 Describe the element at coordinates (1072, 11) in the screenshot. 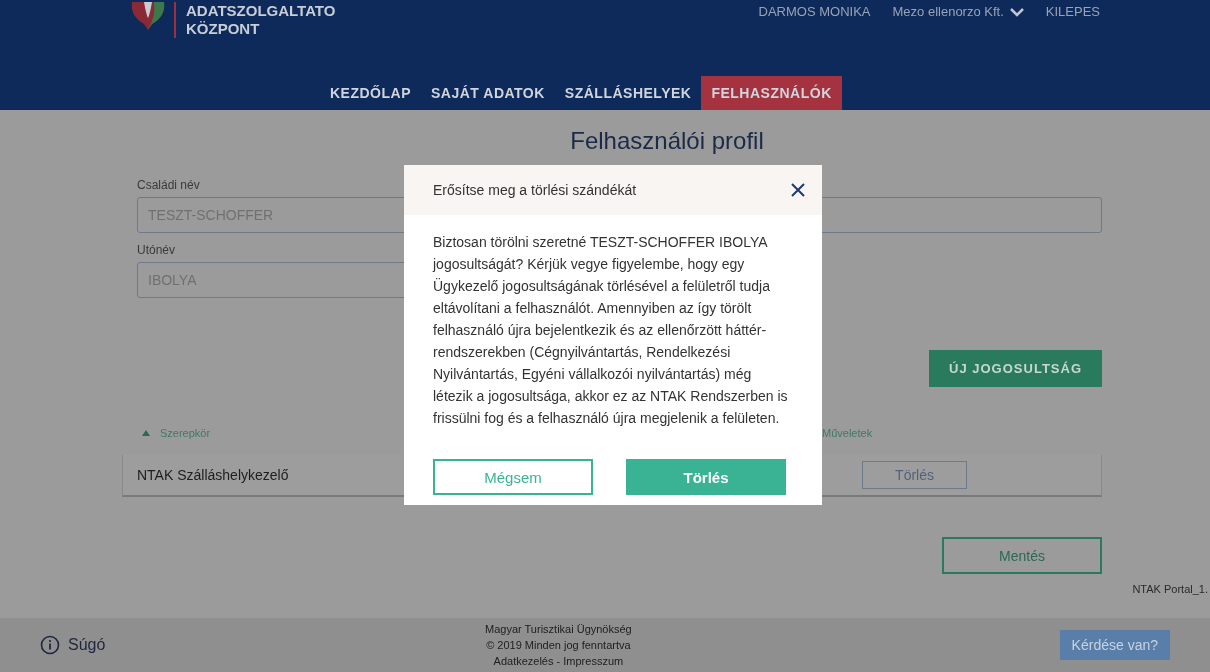

I see `logout-link: KILEPES` at that location.